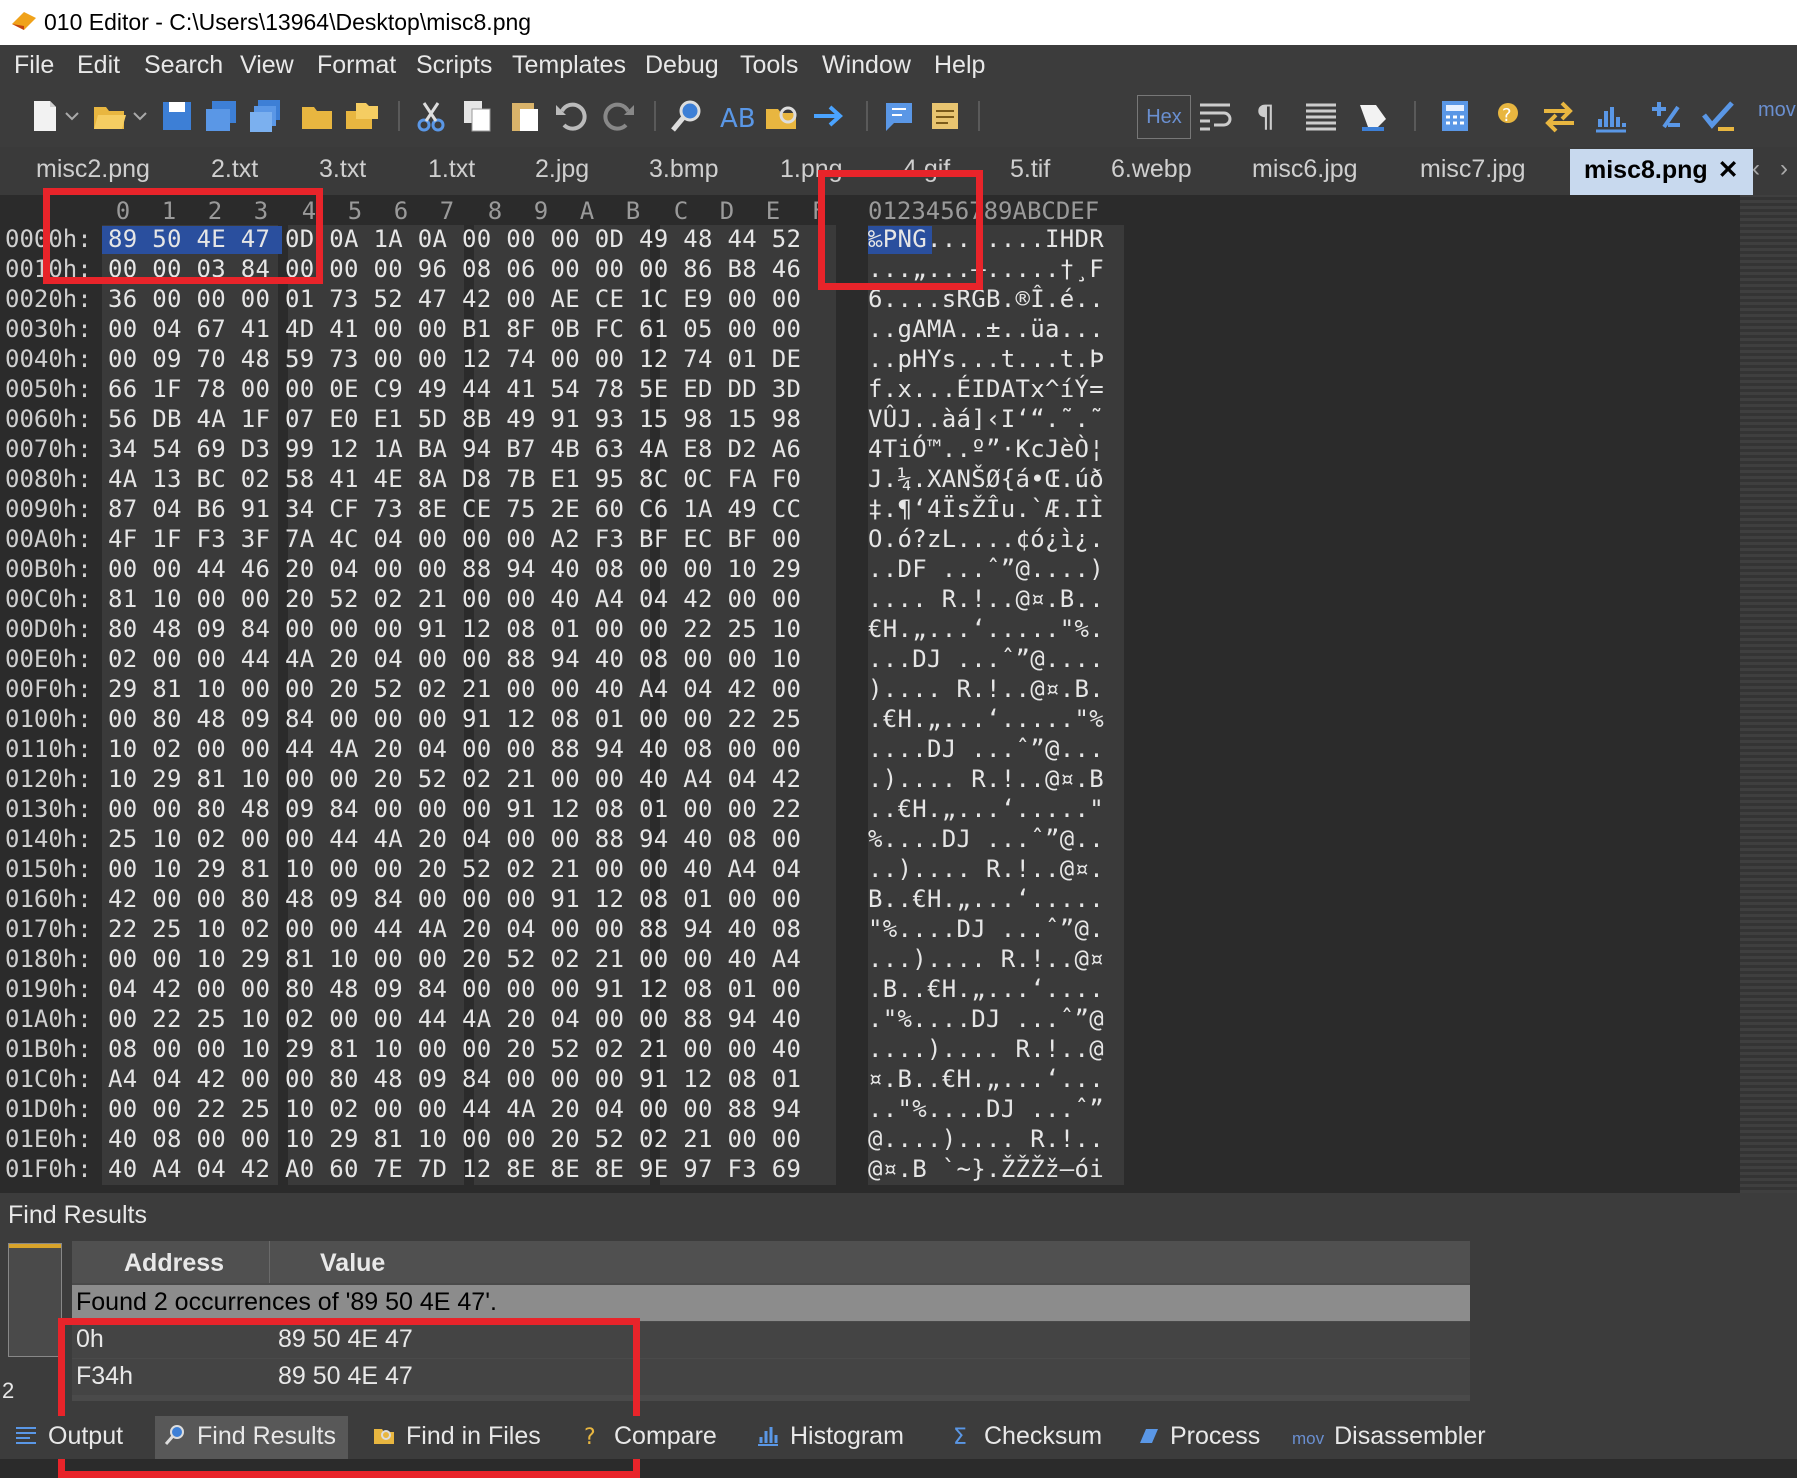 Image resolution: width=1797 pixels, height=1478 pixels. Describe the element at coordinates (317, 116) in the screenshot. I see `folder-icon` at that location.